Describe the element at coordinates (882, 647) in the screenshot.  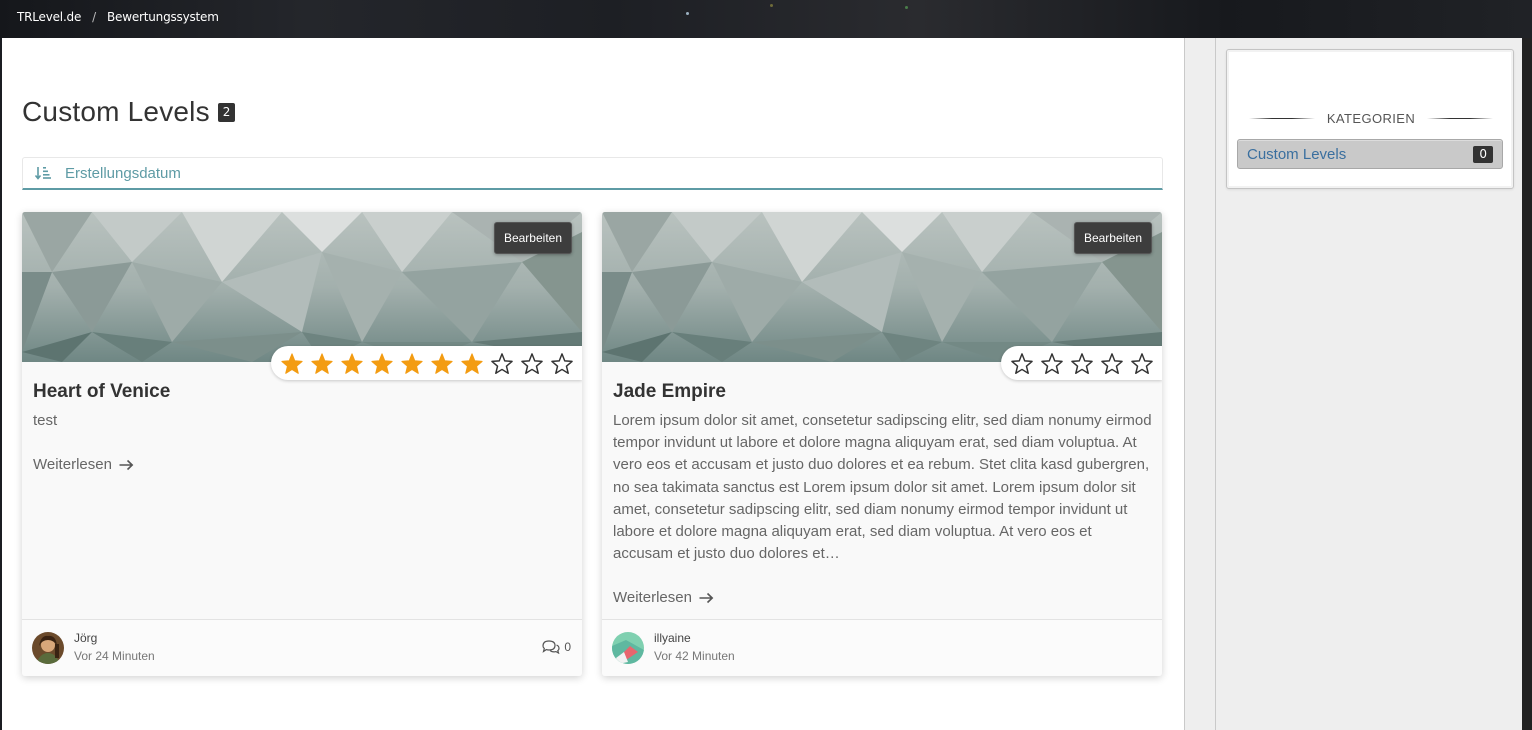
I see `card-footer: illyaine Vor 42 Minuten` at that location.